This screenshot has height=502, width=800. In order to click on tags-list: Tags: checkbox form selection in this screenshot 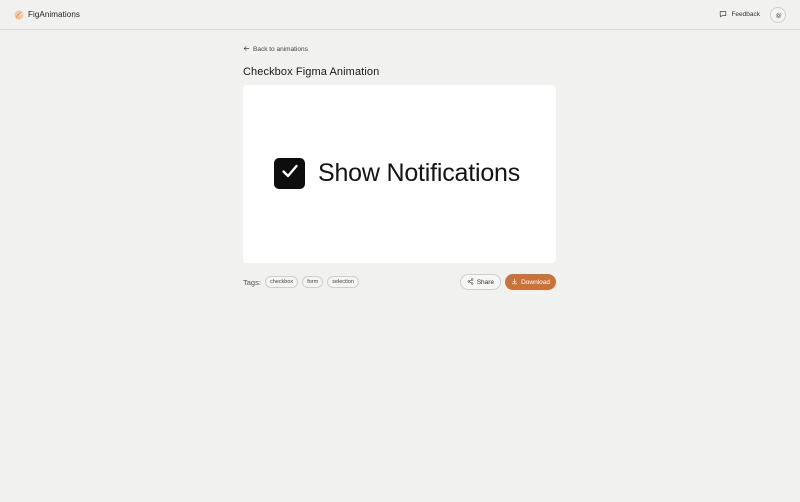, I will do `click(301, 282)`.